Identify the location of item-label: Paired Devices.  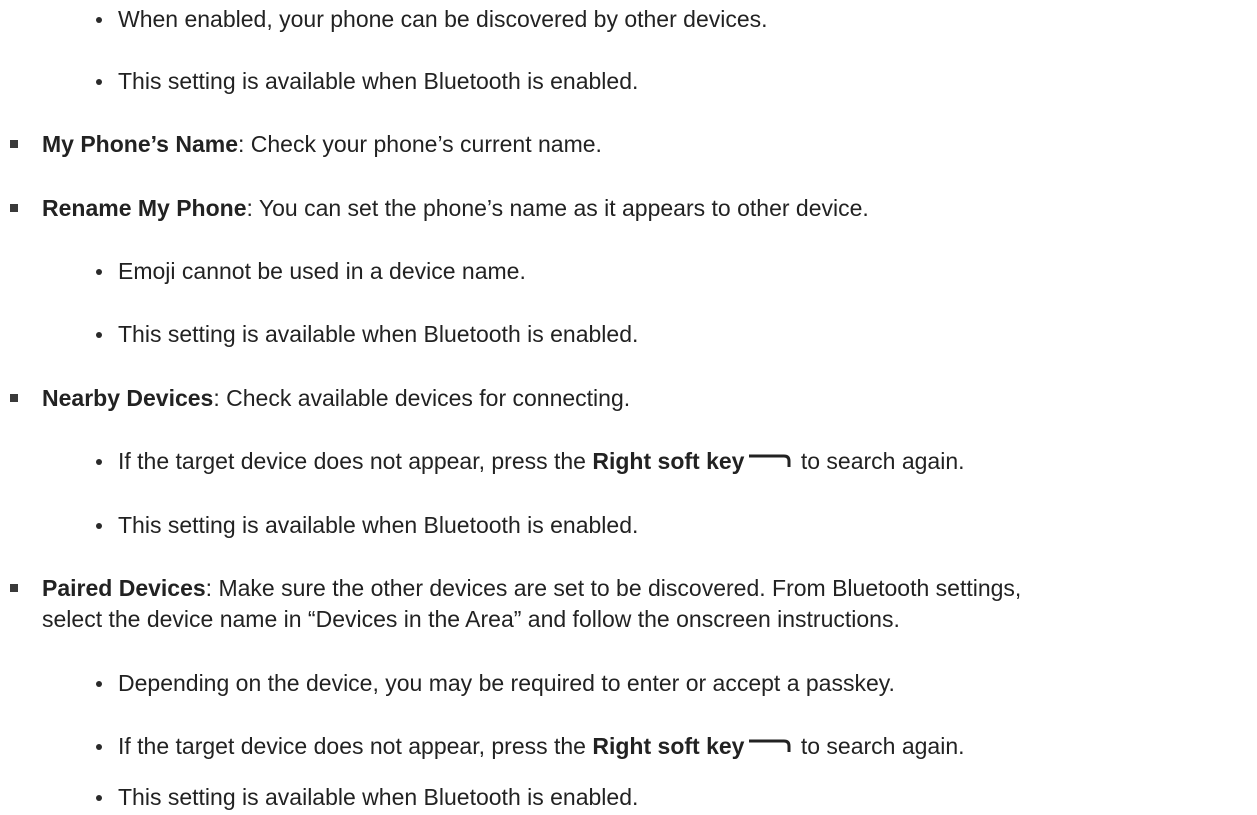
(124, 588).